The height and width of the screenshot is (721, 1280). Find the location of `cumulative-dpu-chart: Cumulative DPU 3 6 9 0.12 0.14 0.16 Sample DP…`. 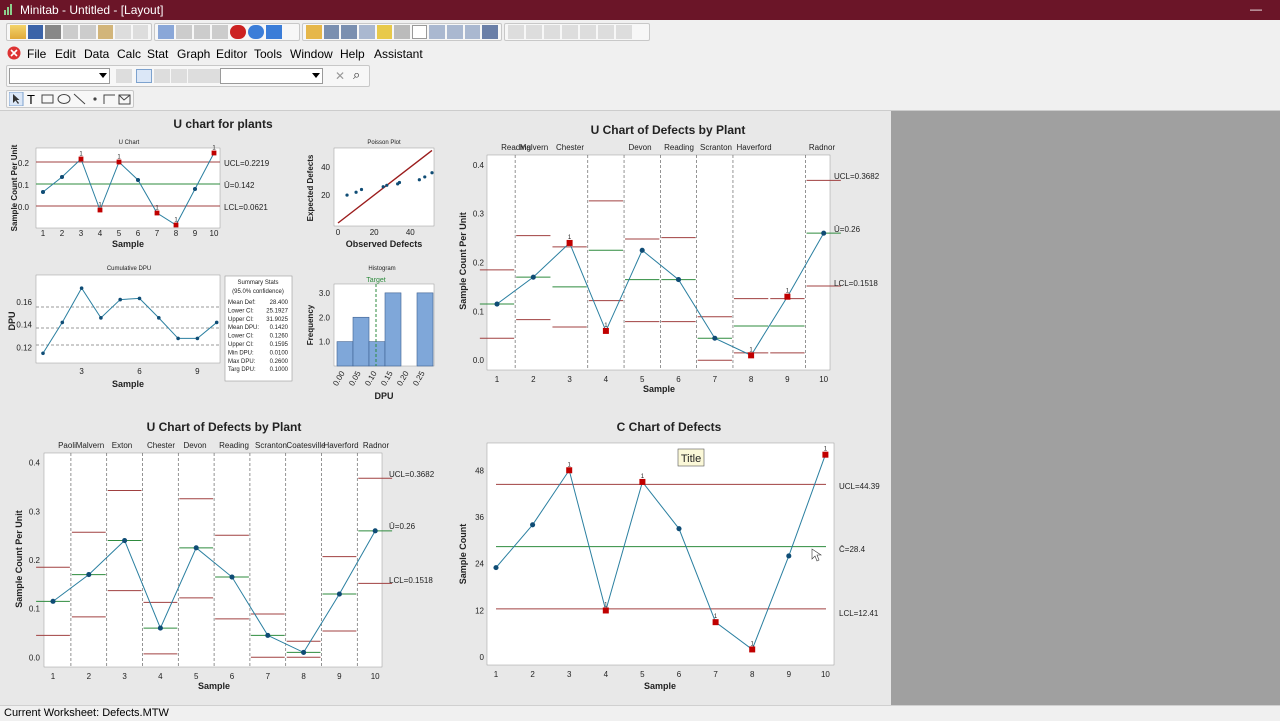

cumulative-dpu-chart: Cumulative DPU 3 6 9 0.12 0.14 0.16 Sample DP… is located at coordinates (114, 327).